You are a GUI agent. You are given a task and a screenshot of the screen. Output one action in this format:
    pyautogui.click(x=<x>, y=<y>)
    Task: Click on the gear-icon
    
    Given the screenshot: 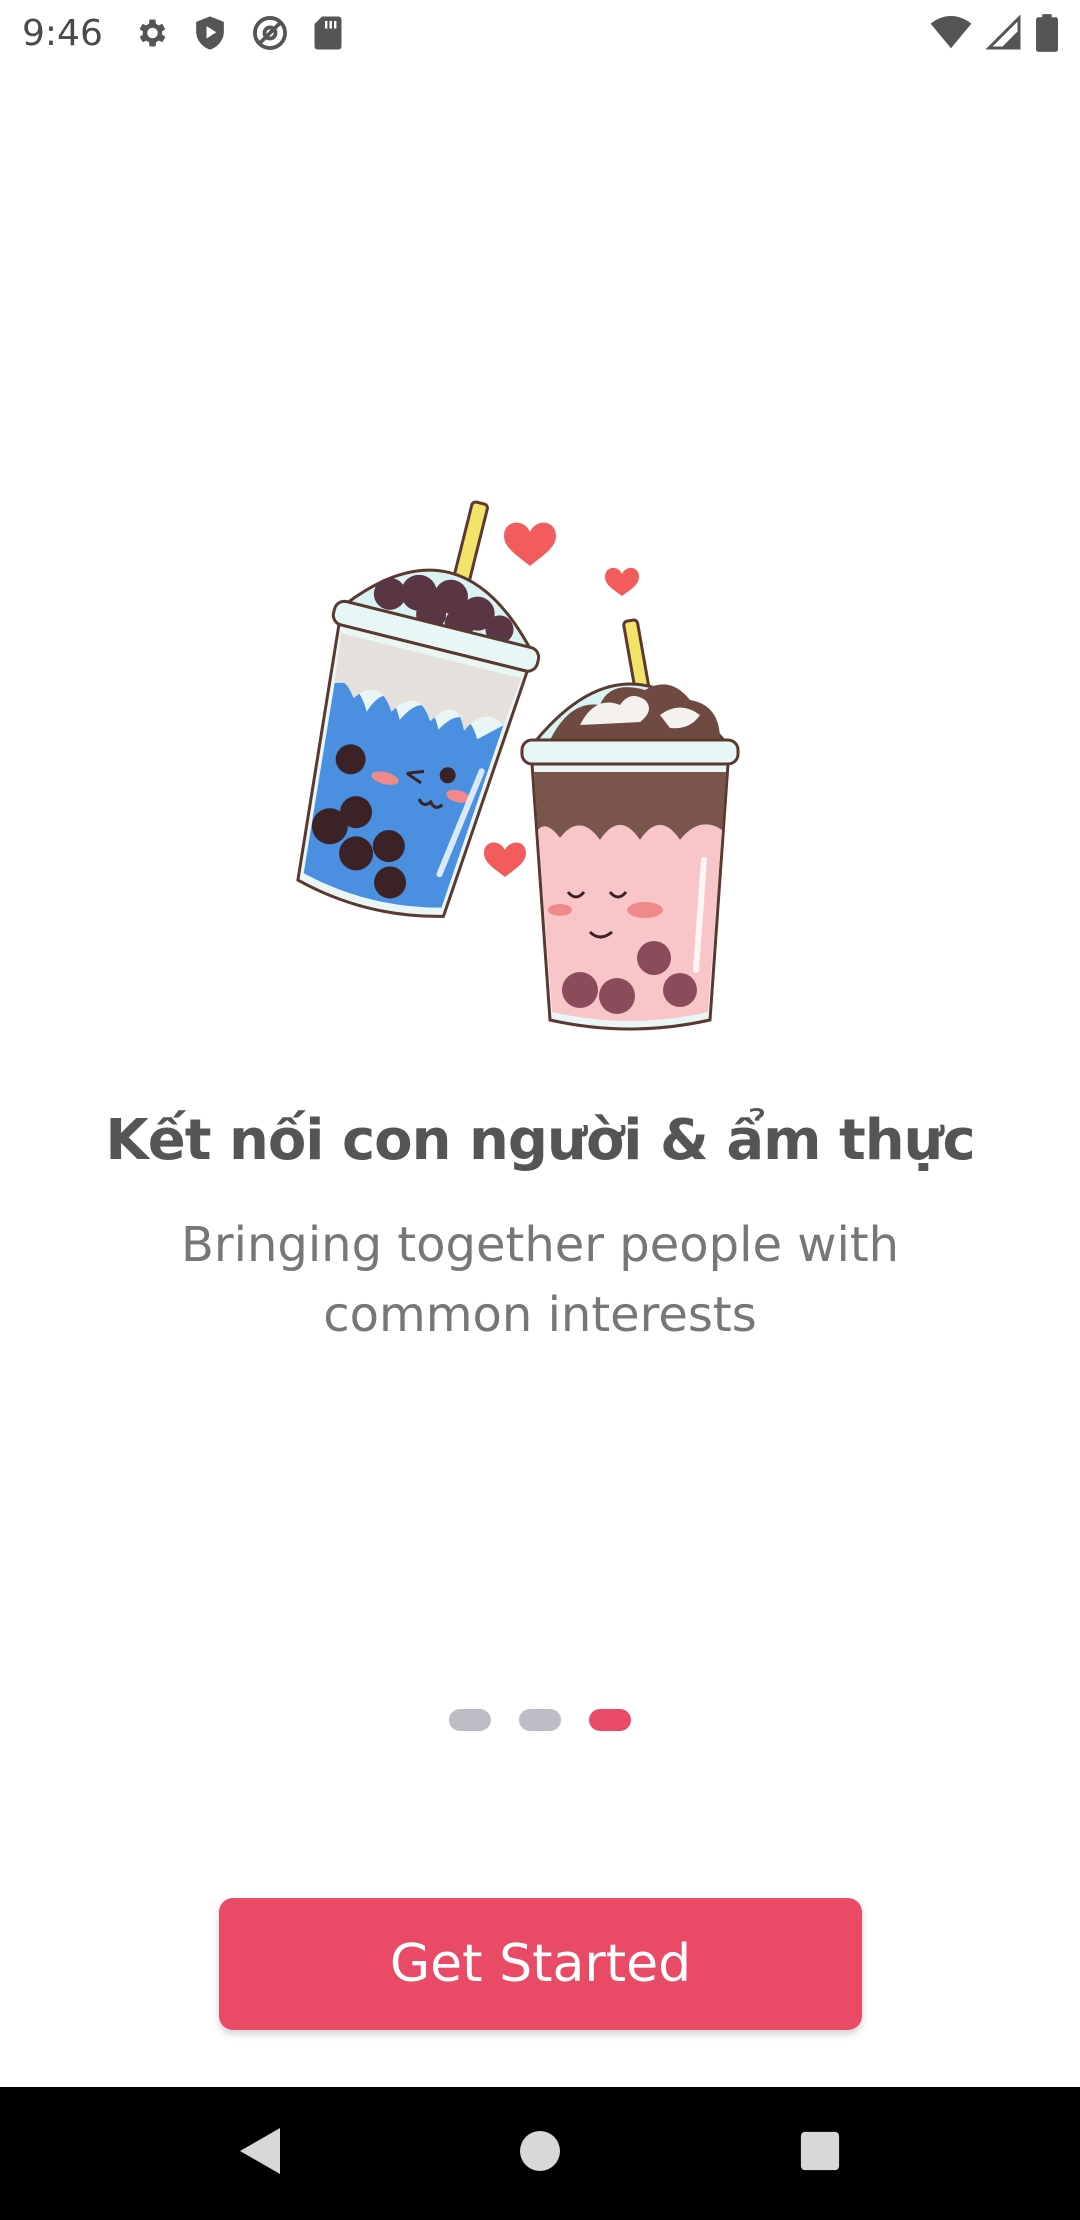 What is the action you would take?
    pyautogui.click(x=151, y=33)
    